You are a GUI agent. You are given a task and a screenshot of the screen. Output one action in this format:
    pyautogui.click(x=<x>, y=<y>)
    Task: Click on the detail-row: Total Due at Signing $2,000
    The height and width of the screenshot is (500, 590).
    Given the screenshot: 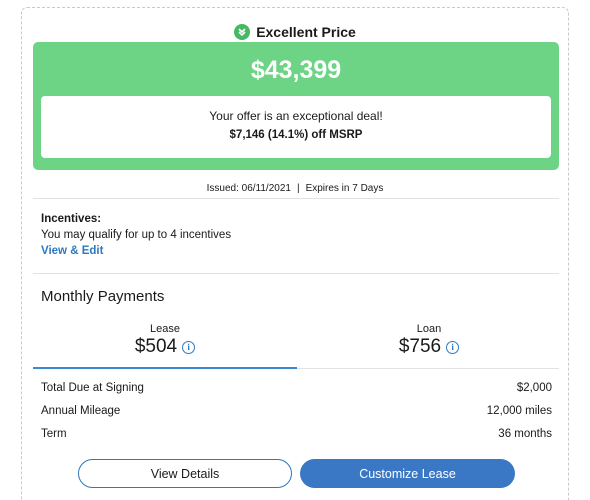 What is the action you would take?
    pyautogui.click(x=296, y=388)
    